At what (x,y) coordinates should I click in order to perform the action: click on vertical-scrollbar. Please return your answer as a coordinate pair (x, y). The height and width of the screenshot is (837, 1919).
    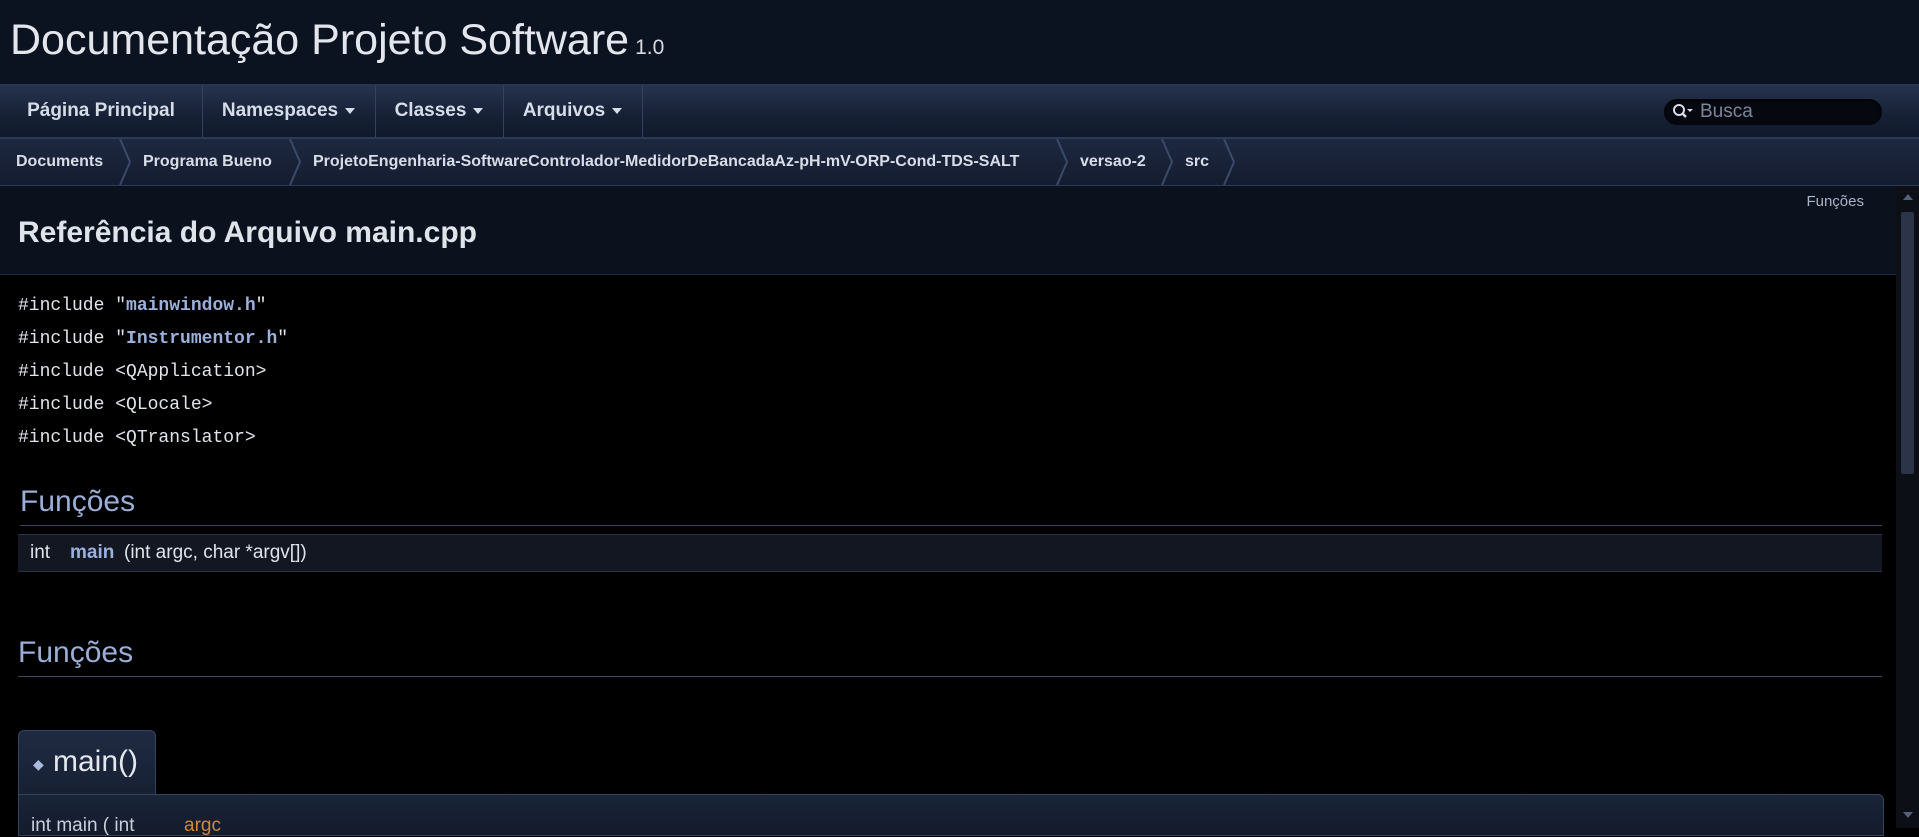
    Looking at the image, I should click on (1907, 507).